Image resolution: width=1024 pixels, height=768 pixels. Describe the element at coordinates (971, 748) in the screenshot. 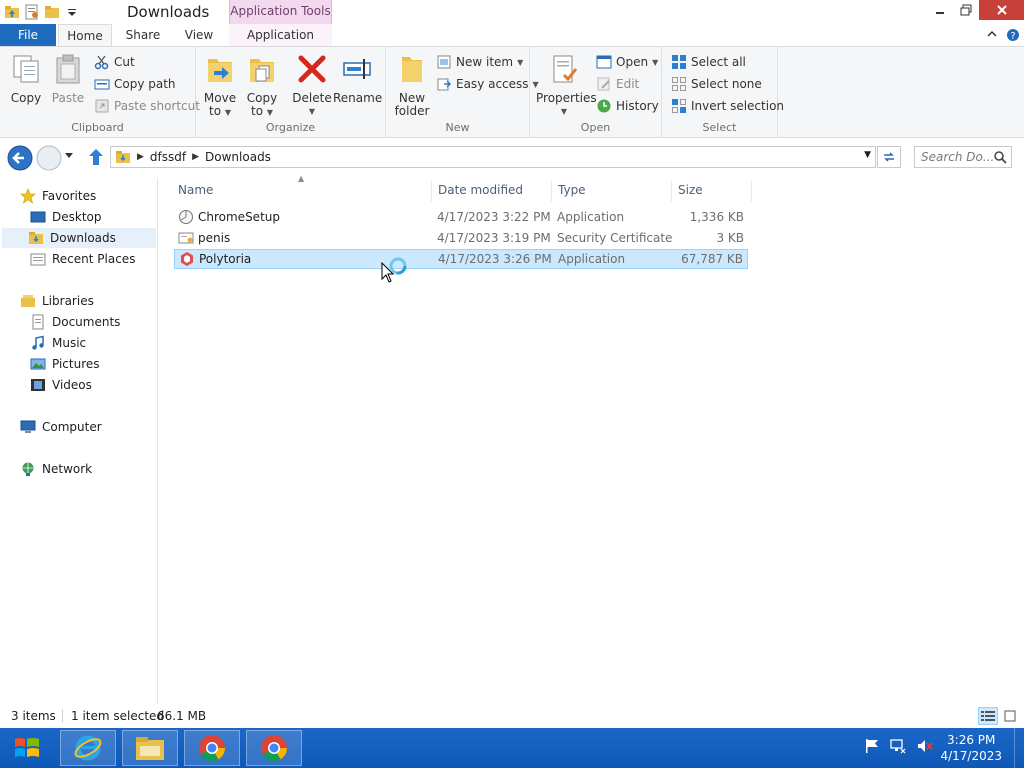

I see `taskbar-clock: 3:26 PM 4/17/2023` at that location.